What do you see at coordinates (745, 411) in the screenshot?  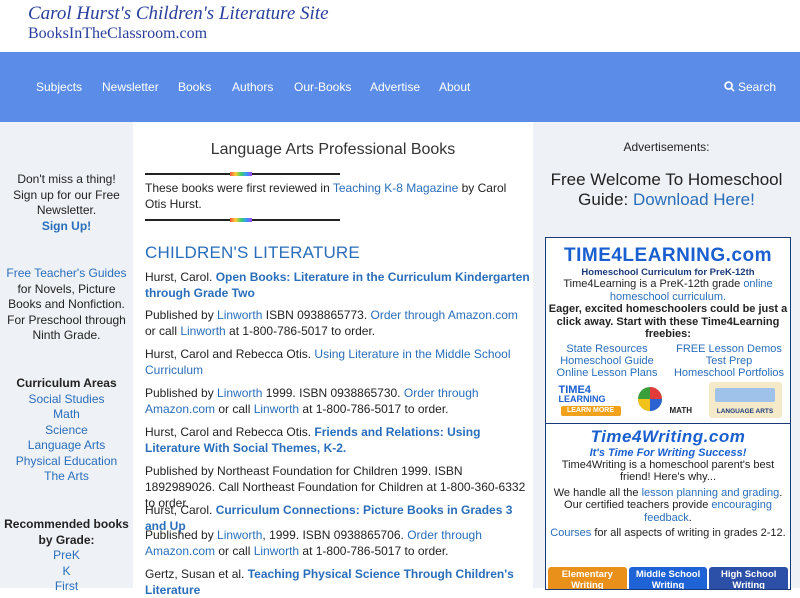 I see `language-arts-label: LANGUAGE ARTS` at bounding box center [745, 411].